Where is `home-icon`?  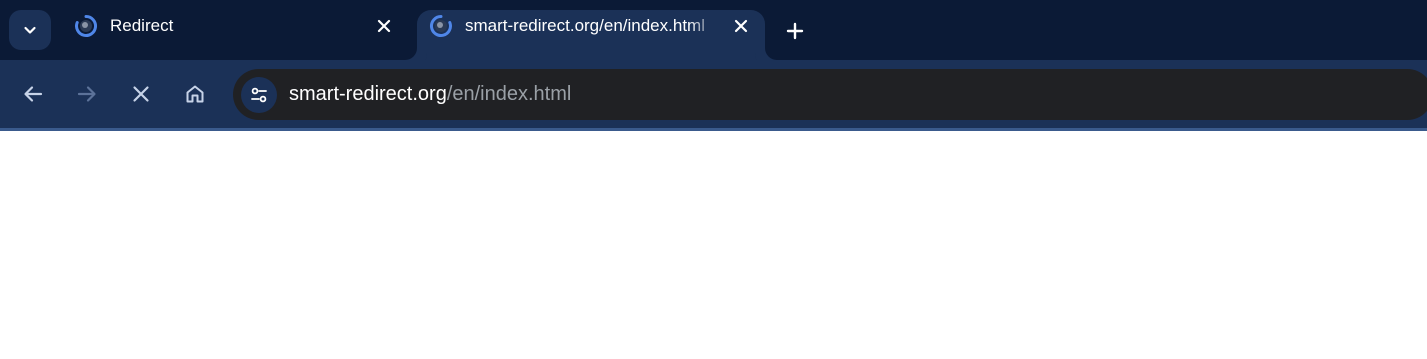 home-icon is located at coordinates (195, 94).